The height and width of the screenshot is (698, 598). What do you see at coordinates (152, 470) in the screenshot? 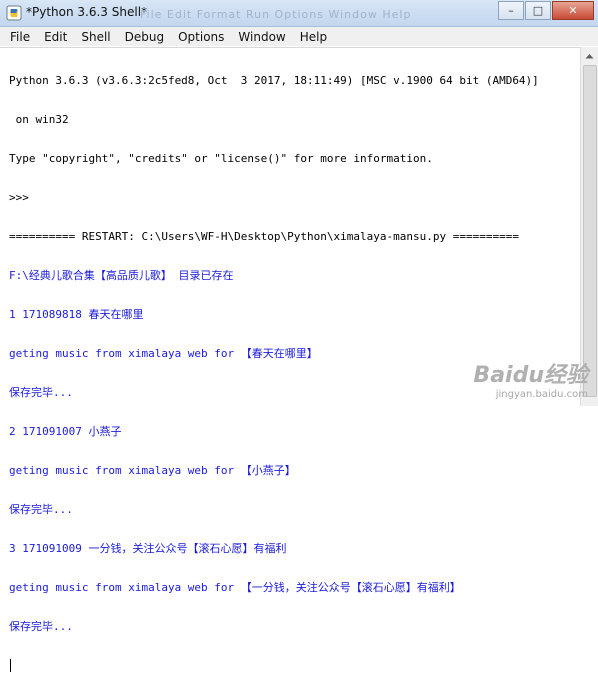
I see `output-line: geting music from ximalaya web for 【小燕子】` at bounding box center [152, 470].